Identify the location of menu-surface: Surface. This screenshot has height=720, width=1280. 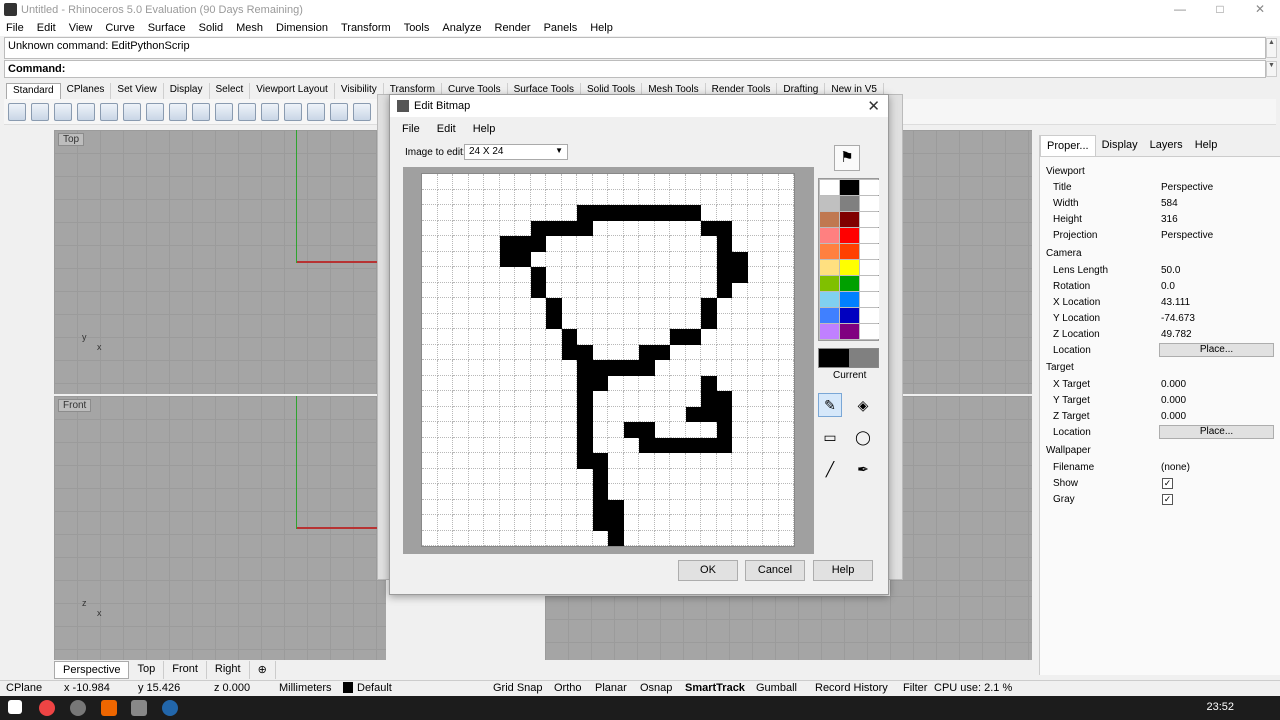
(167, 28).